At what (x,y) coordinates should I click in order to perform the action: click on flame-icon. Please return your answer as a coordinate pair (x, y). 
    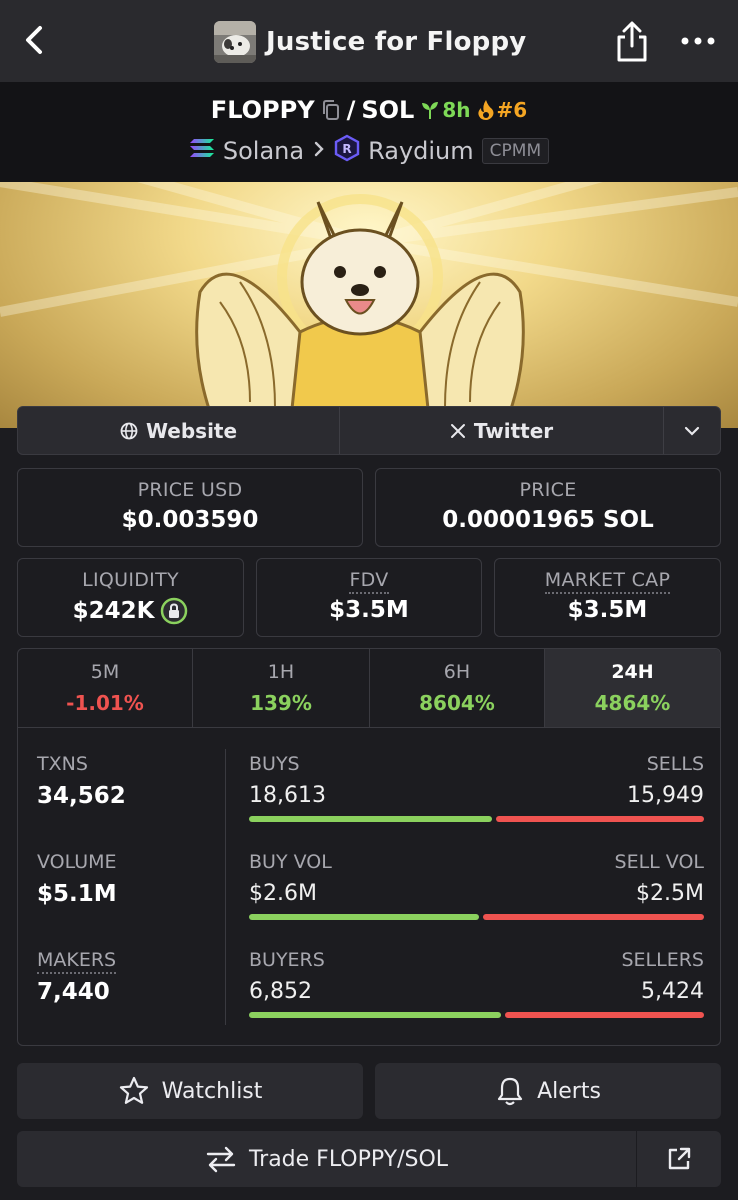
    Looking at the image, I should click on (485, 110).